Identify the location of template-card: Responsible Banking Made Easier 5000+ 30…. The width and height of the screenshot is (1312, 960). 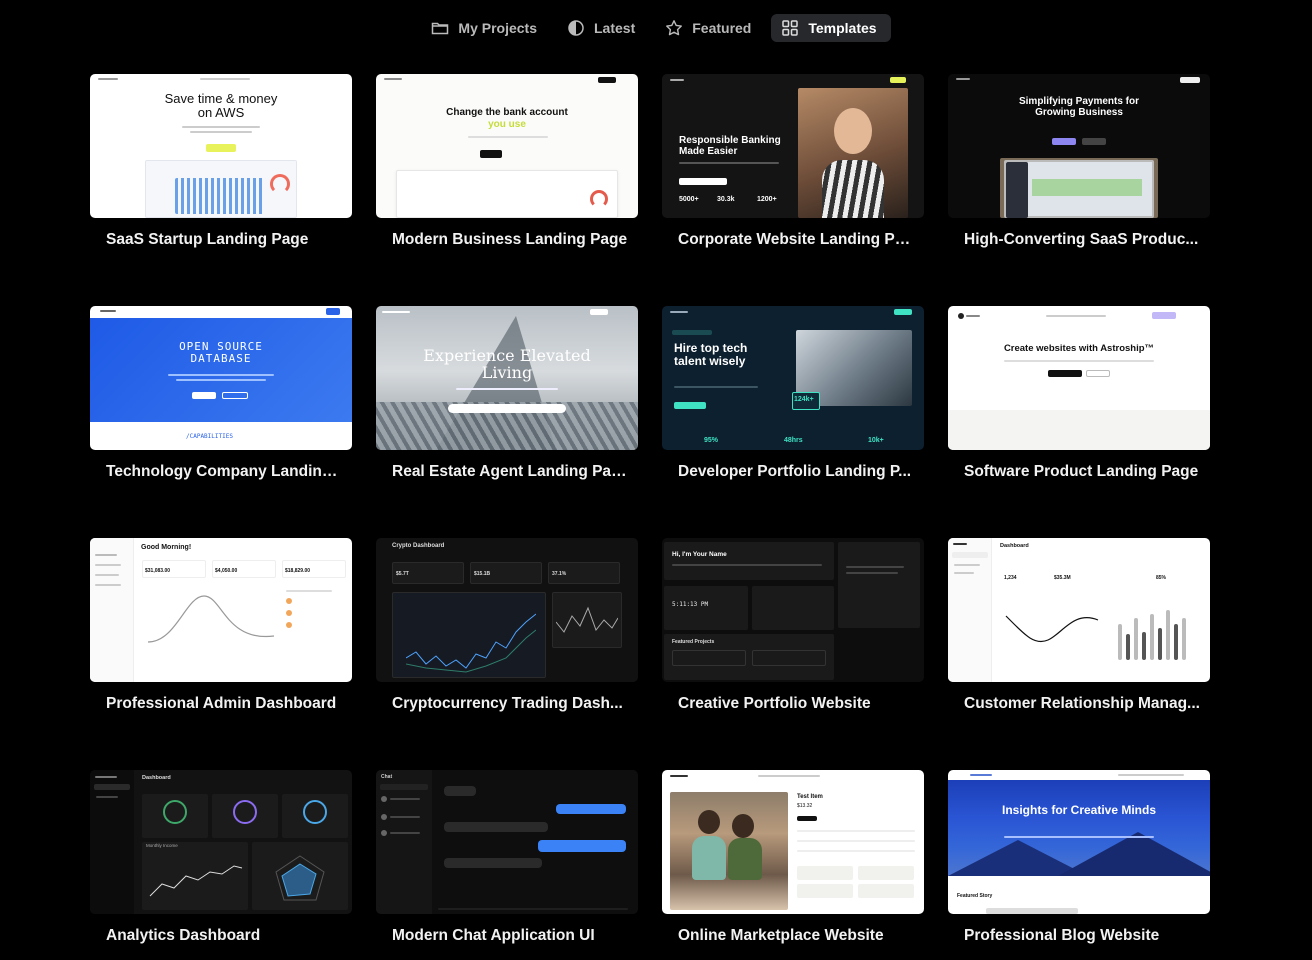
(793, 161).